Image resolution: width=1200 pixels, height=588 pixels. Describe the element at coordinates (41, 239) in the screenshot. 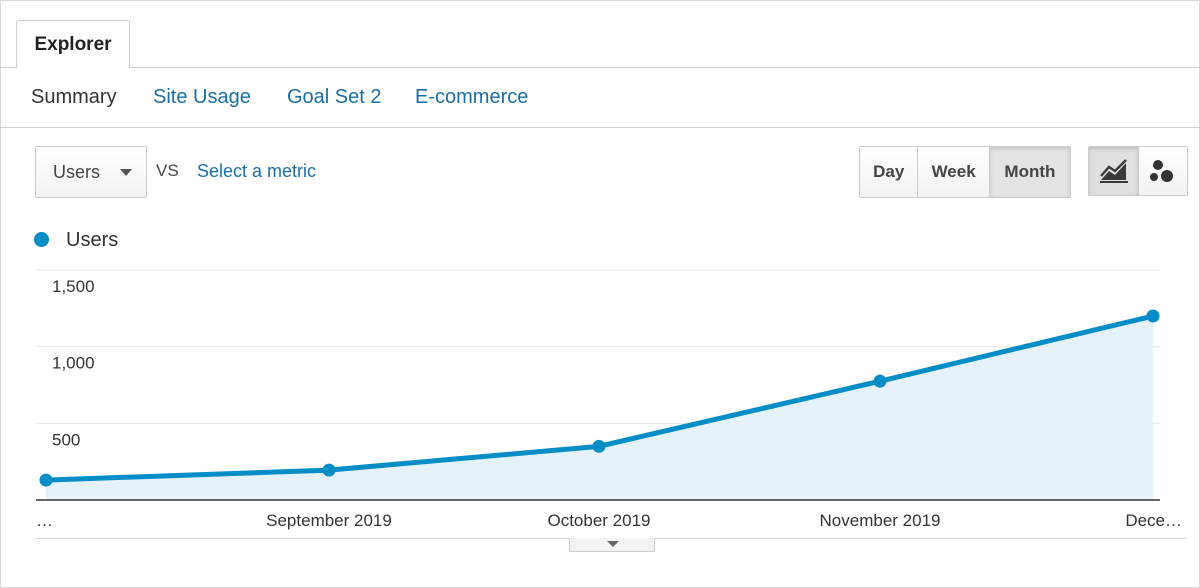

I see `legend-users-dot` at that location.